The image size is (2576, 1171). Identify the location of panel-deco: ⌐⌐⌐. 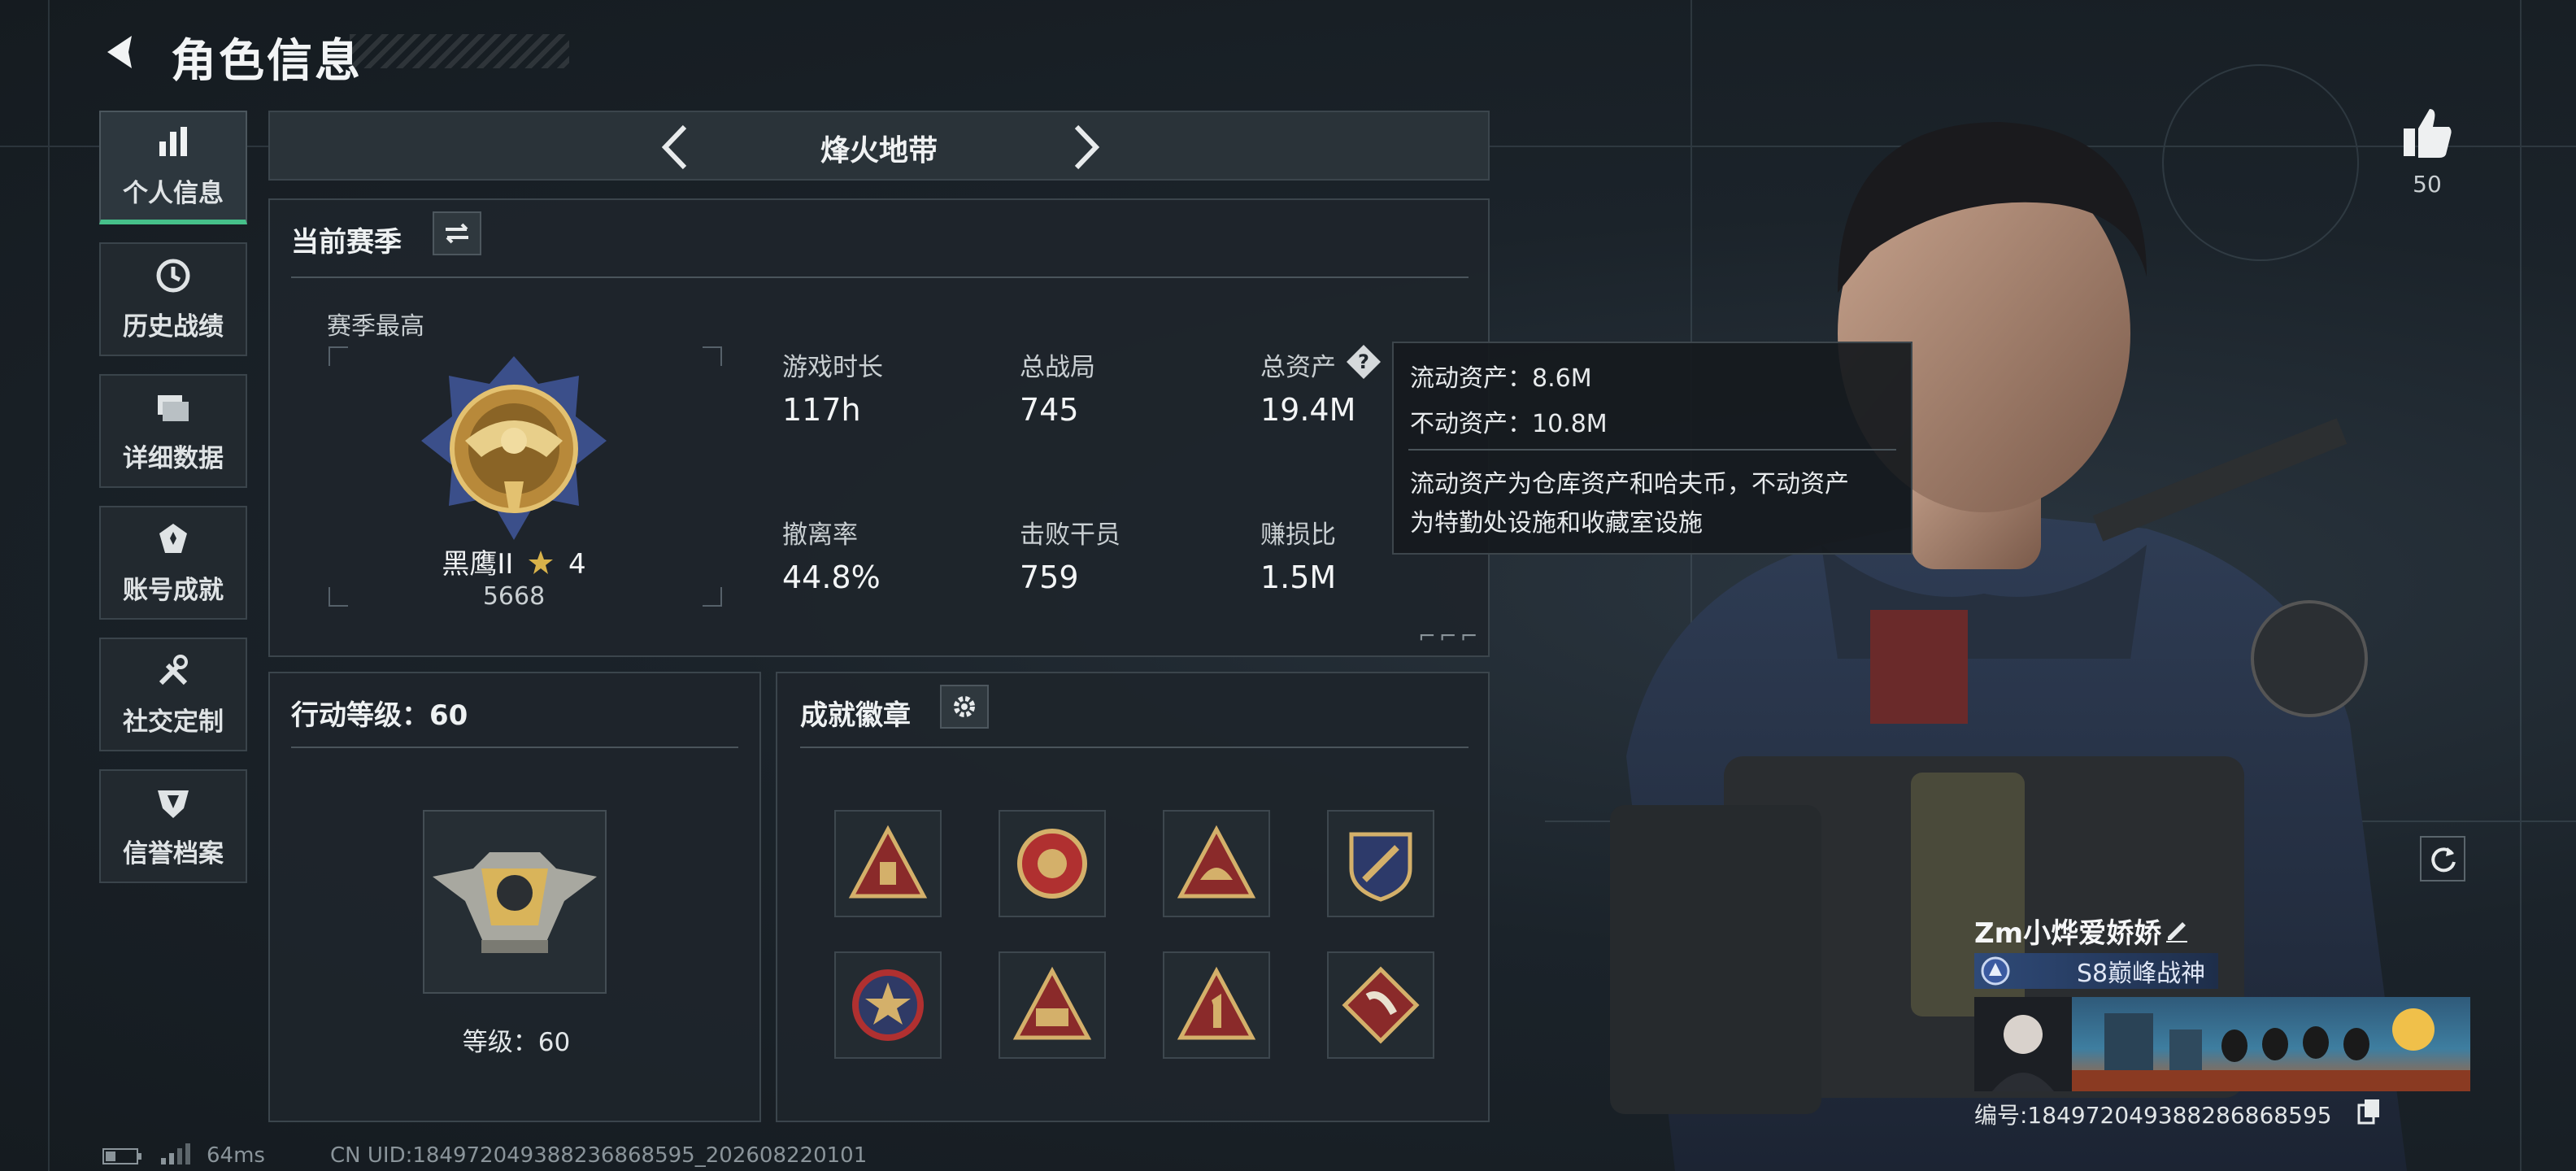
(1450, 637).